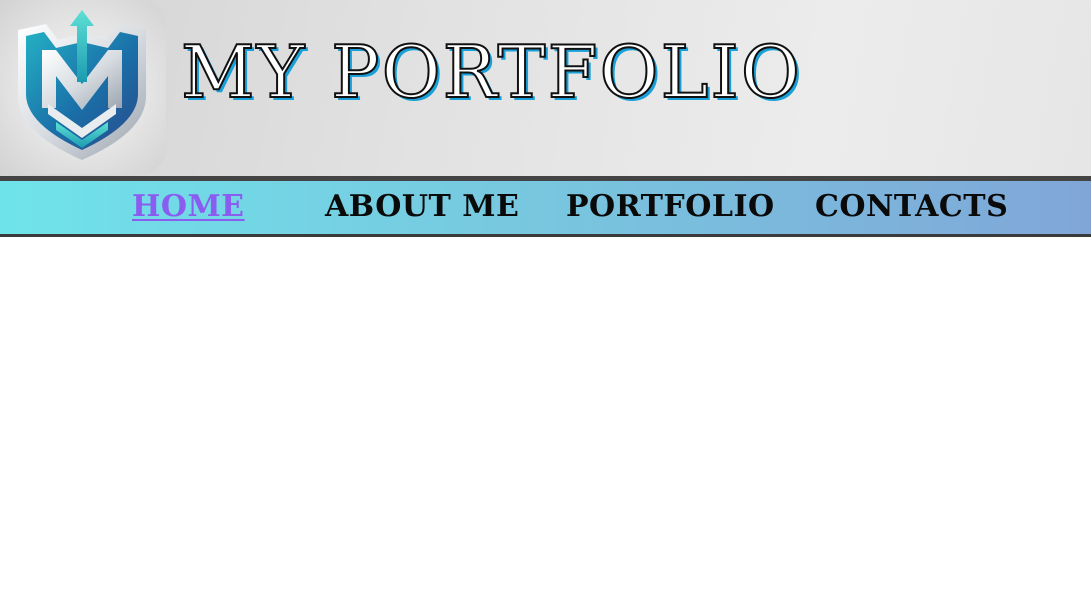  Describe the element at coordinates (911, 207) in the screenshot. I see `nav-item-contacts: CONTACTS` at that location.